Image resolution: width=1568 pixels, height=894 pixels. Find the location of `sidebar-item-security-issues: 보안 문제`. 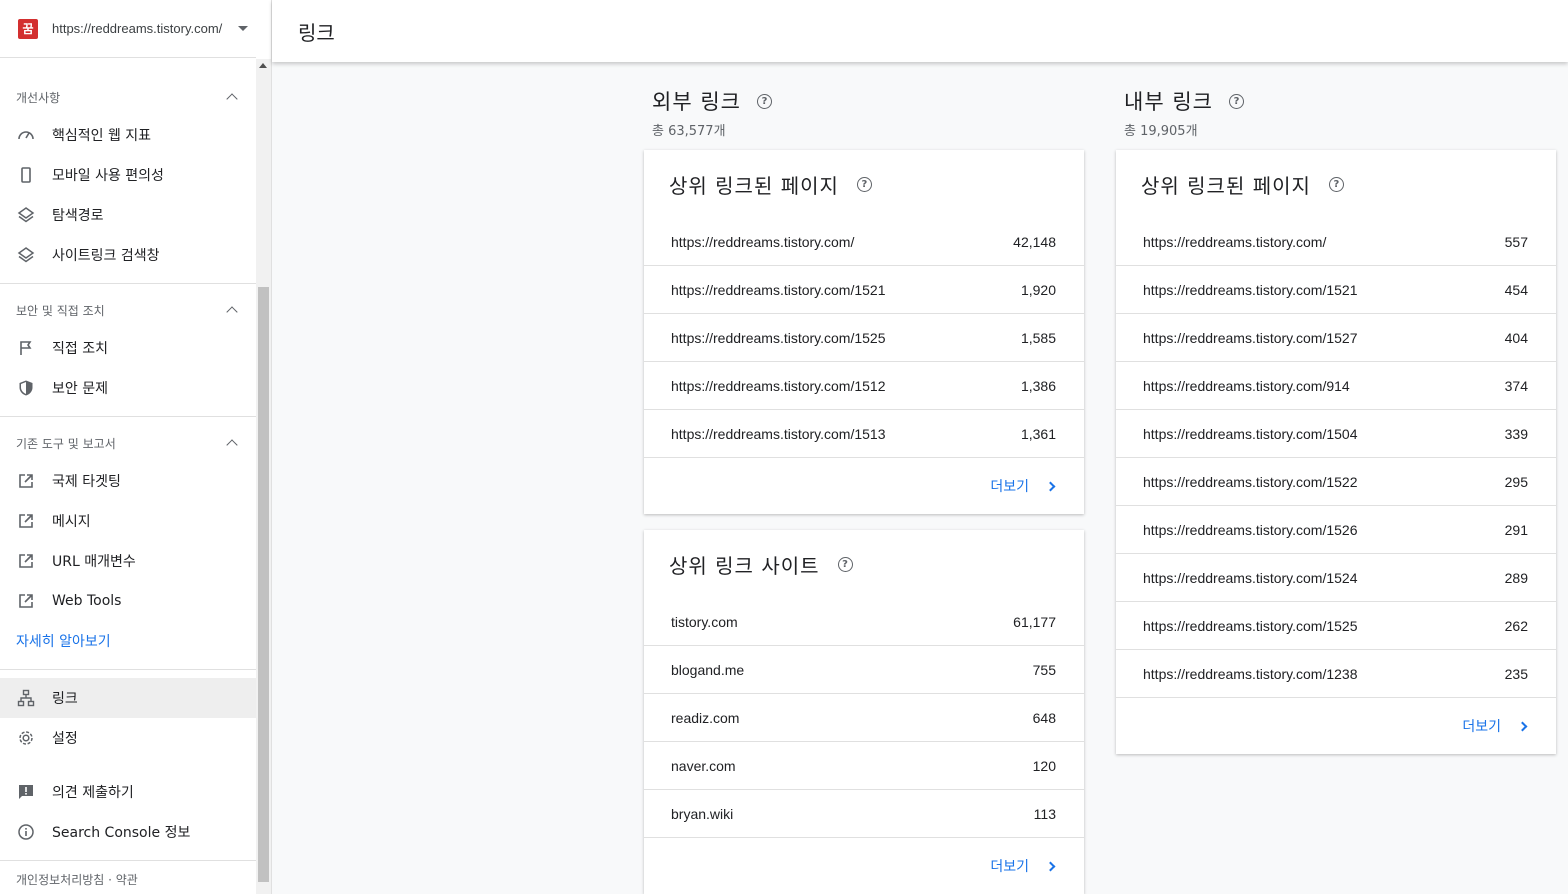

sidebar-item-security-issues: 보안 문제 is located at coordinates (128, 388).